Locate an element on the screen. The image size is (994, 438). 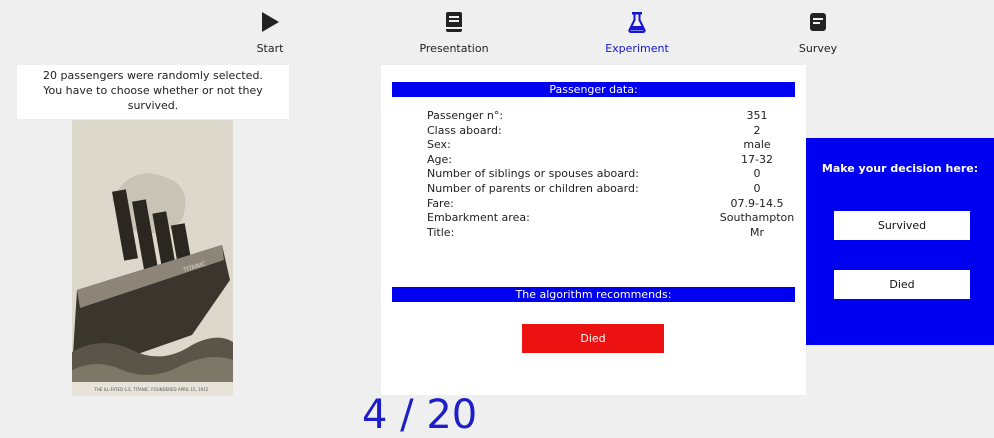
intro-line: survived. is located at coordinates (153, 105).